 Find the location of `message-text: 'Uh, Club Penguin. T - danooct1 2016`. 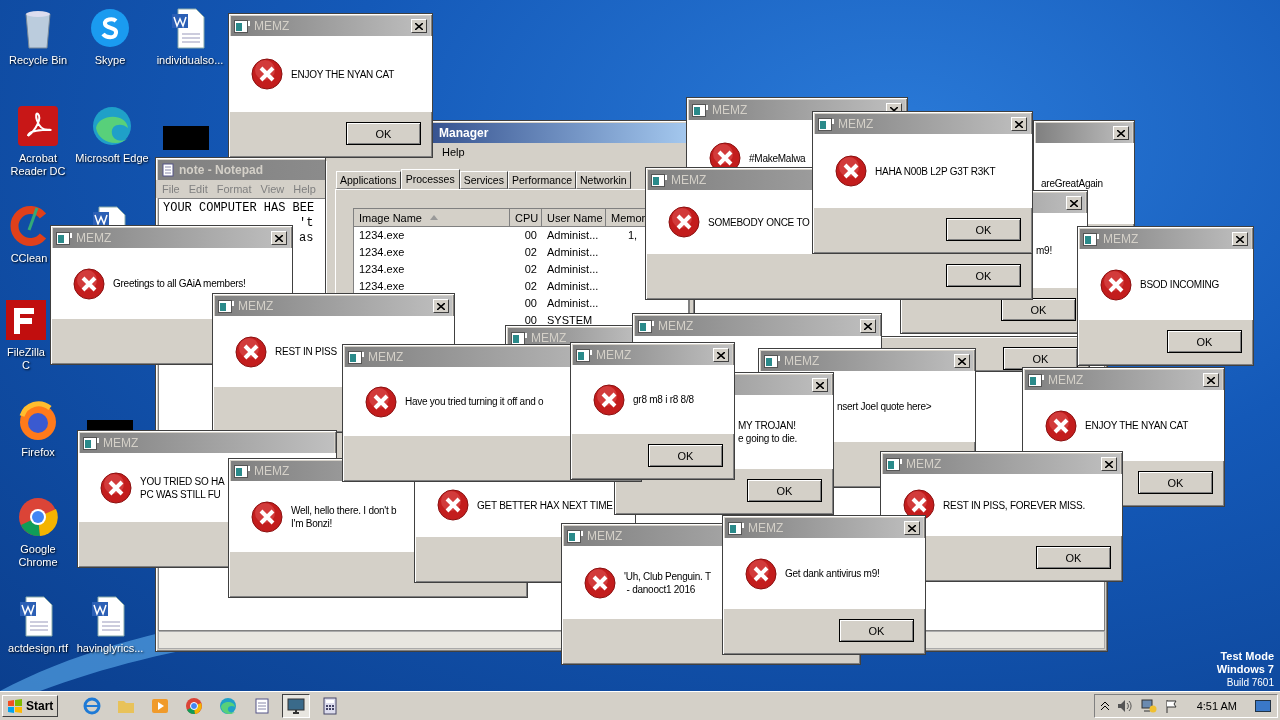

message-text: 'Uh, Club Penguin. T - danooct1 2016 is located at coordinates (667, 582).